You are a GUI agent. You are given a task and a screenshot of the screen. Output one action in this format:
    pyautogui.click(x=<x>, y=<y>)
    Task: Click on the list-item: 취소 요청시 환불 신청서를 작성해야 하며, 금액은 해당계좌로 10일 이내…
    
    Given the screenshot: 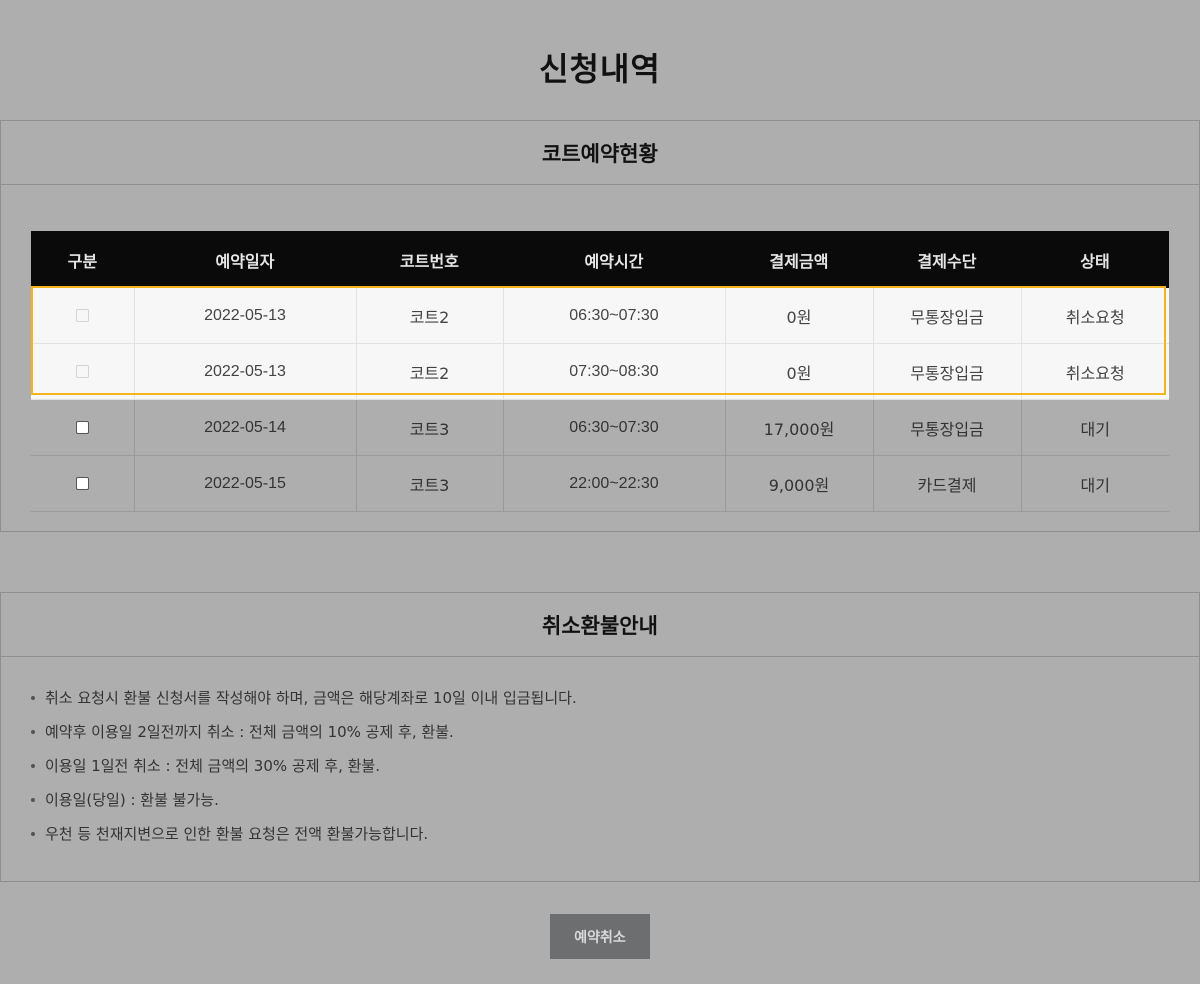 What is the action you would take?
    pyautogui.click(x=304, y=698)
    